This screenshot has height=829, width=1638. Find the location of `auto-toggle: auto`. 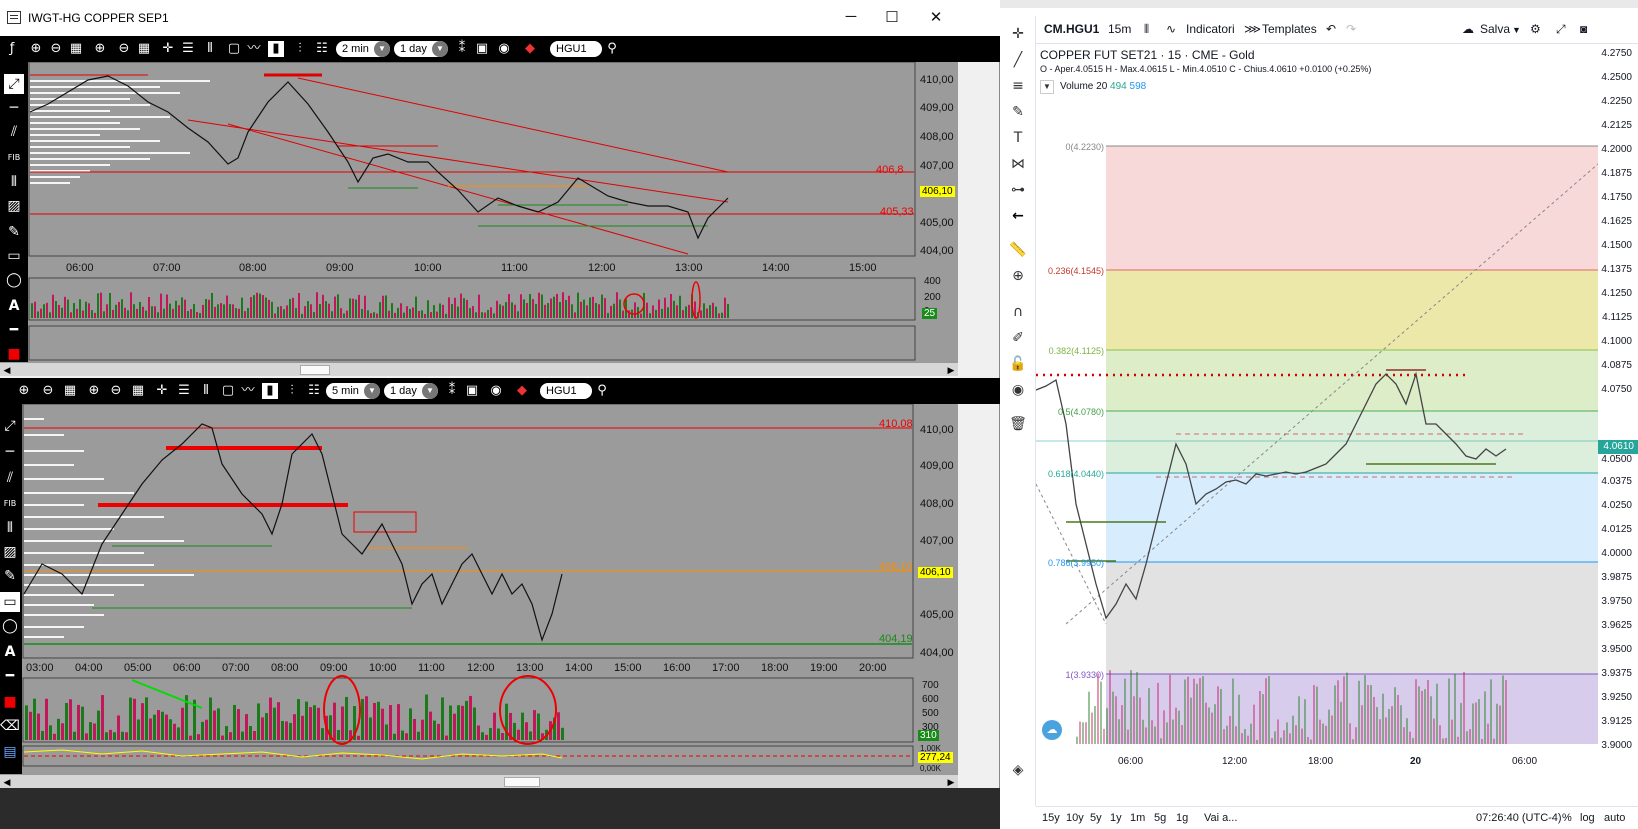

auto-toggle: auto is located at coordinates (1614, 818).